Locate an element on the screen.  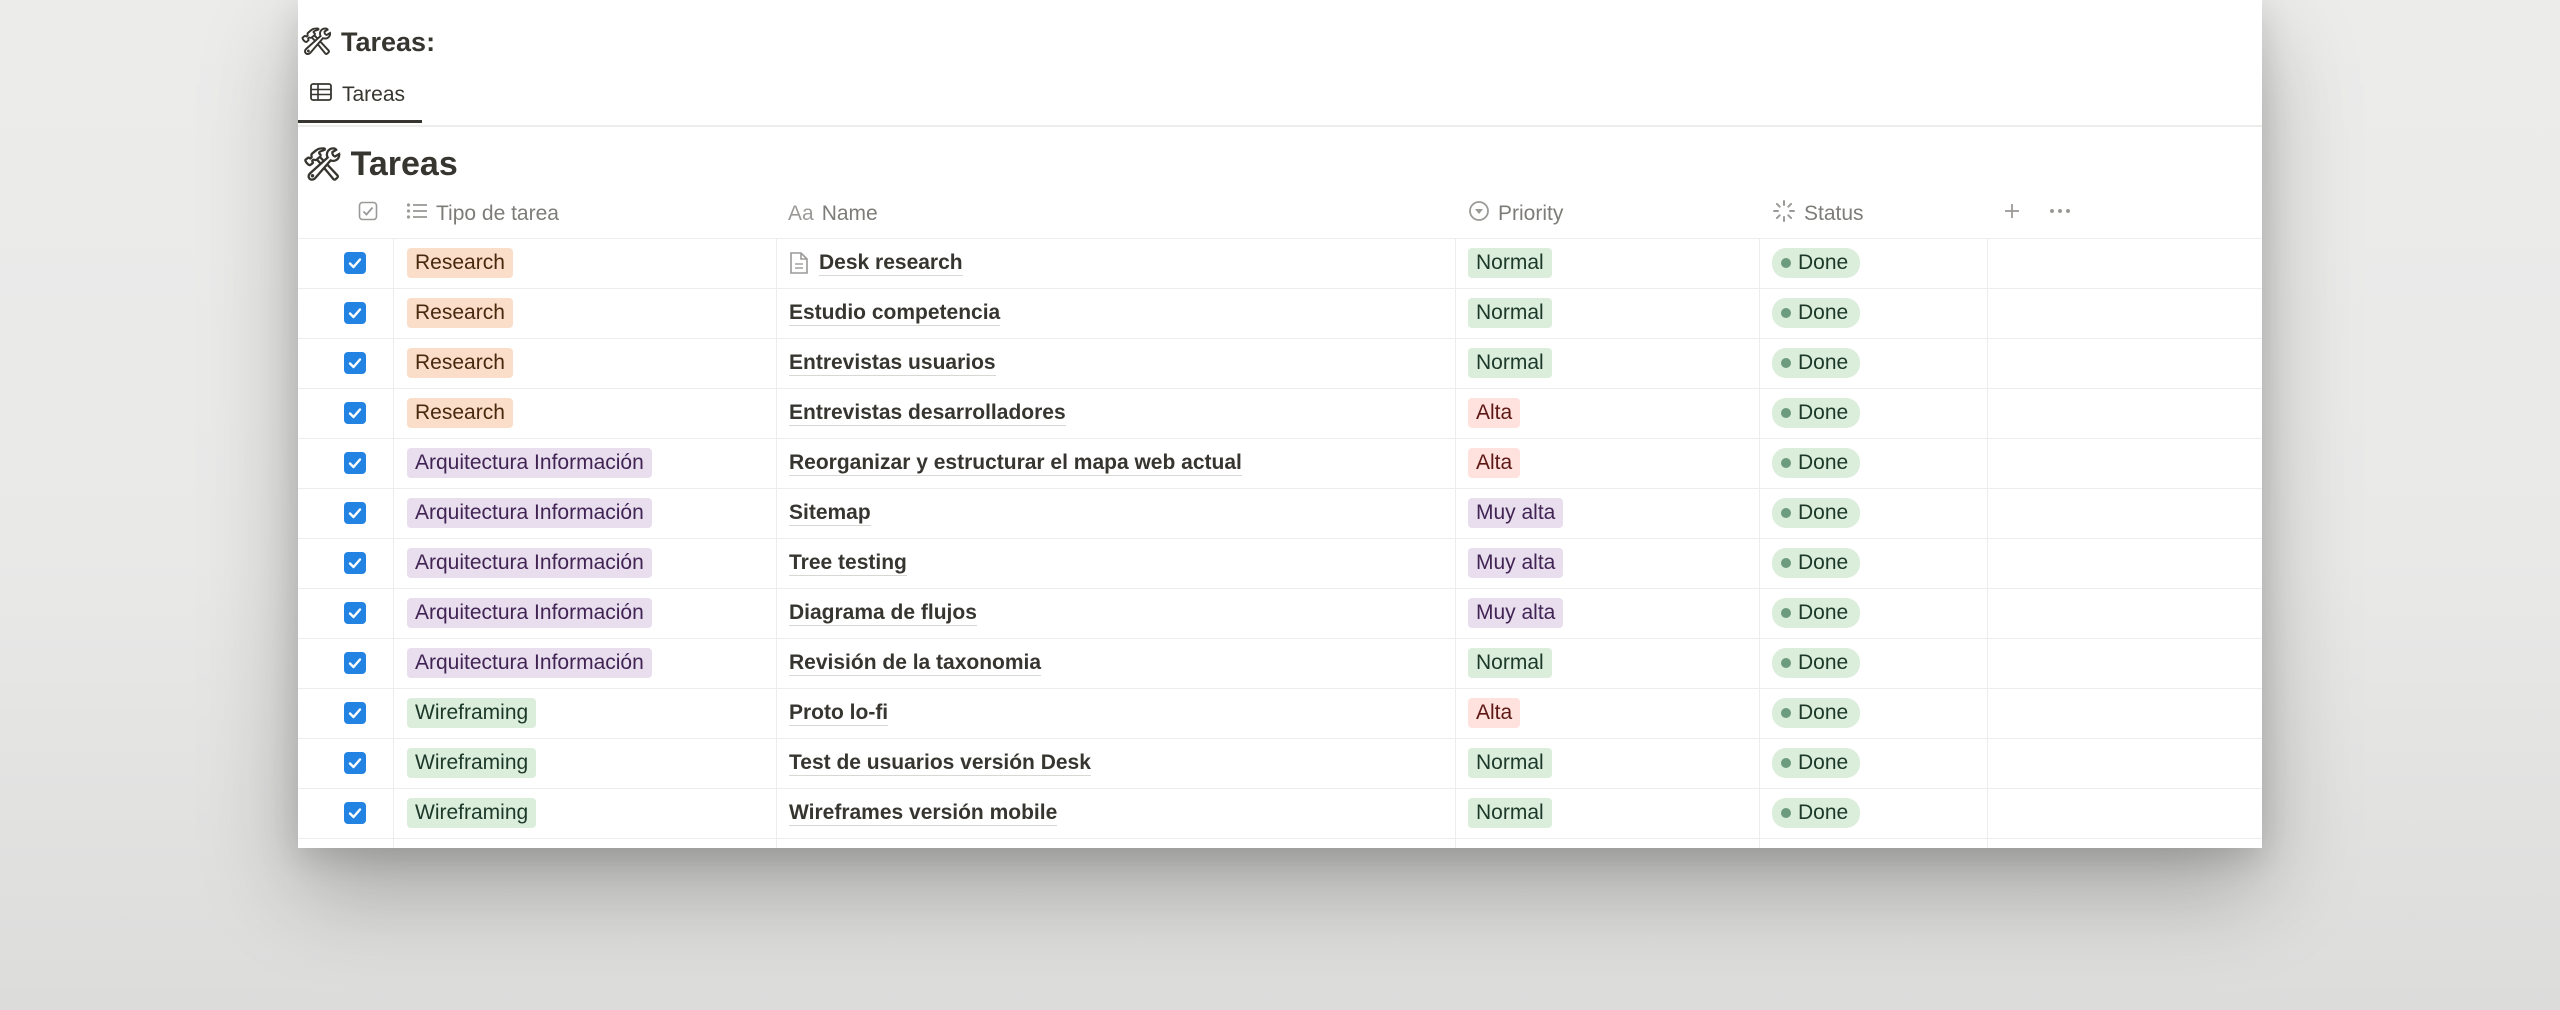
tab-tareas: Tareas is located at coordinates (360, 96).